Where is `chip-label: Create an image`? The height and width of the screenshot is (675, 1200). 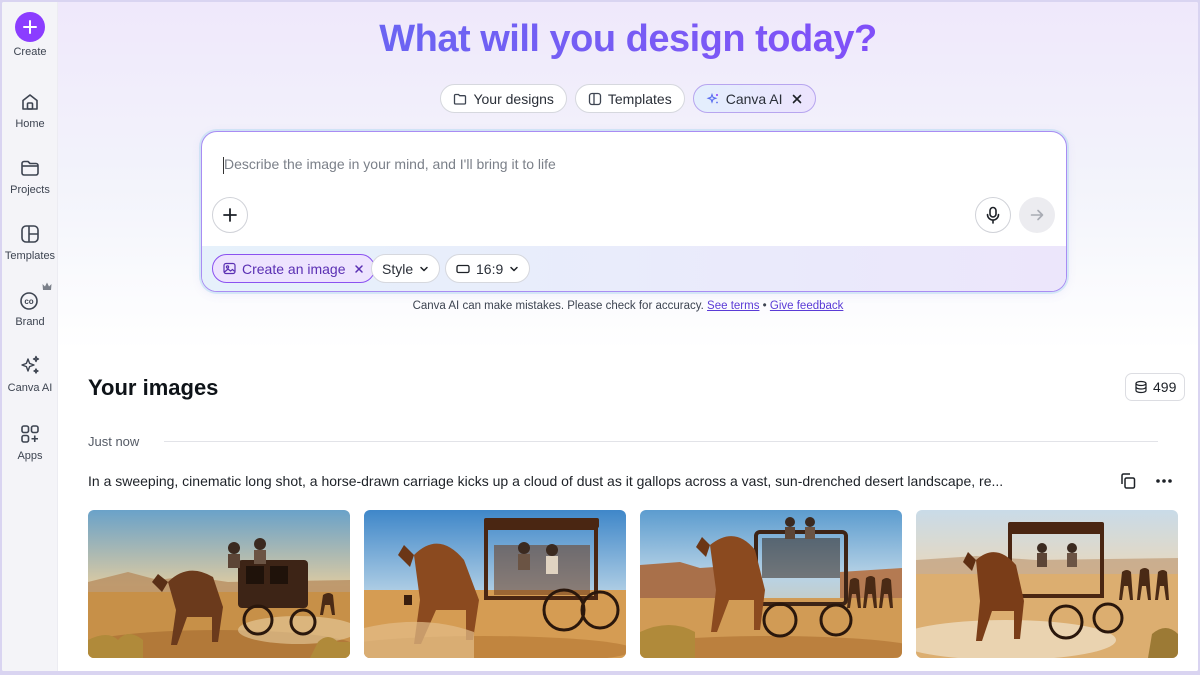 chip-label: Create an image is located at coordinates (294, 268).